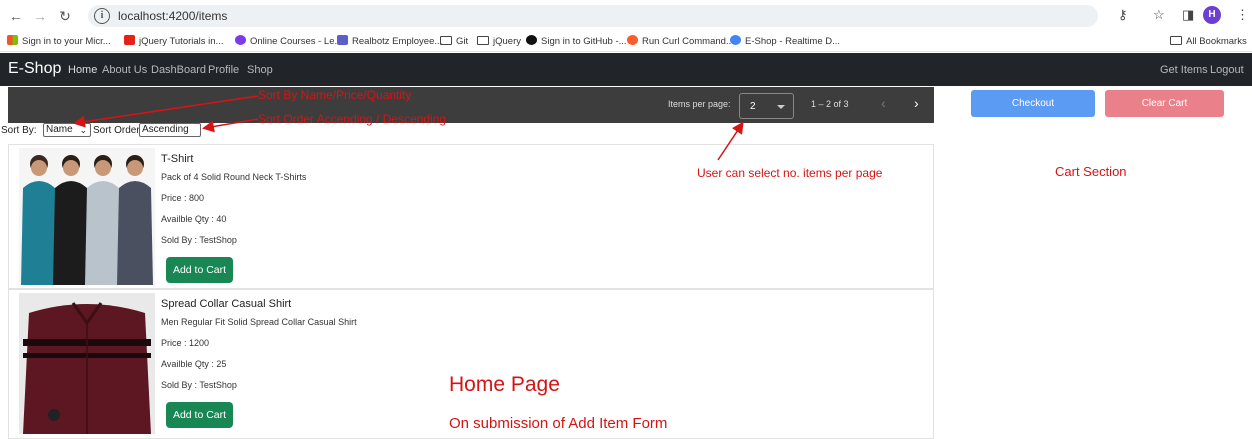 The width and height of the screenshot is (1252, 439). What do you see at coordinates (166, 111) in the screenshot?
I see `arrow-sort-by-icon` at bounding box center [166, 111].